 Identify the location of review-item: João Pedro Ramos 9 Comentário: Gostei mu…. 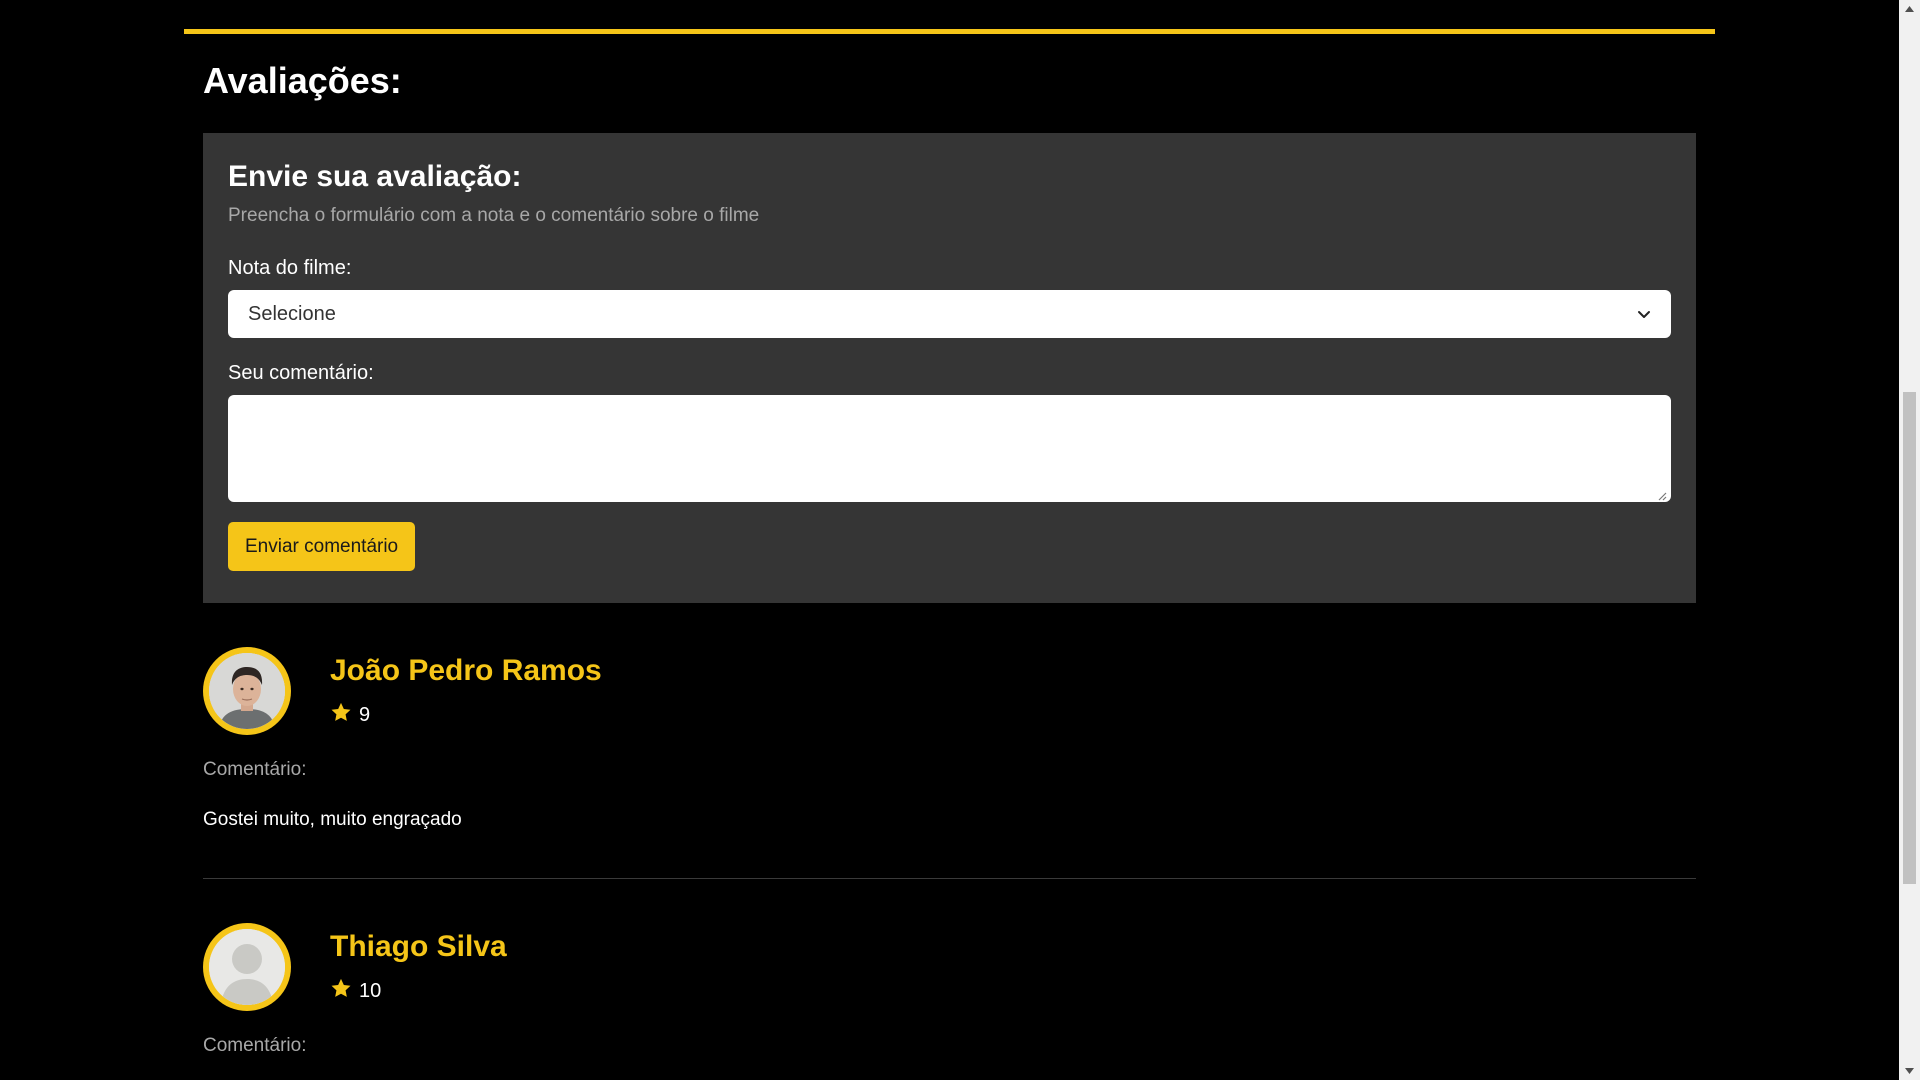
(949, 747).